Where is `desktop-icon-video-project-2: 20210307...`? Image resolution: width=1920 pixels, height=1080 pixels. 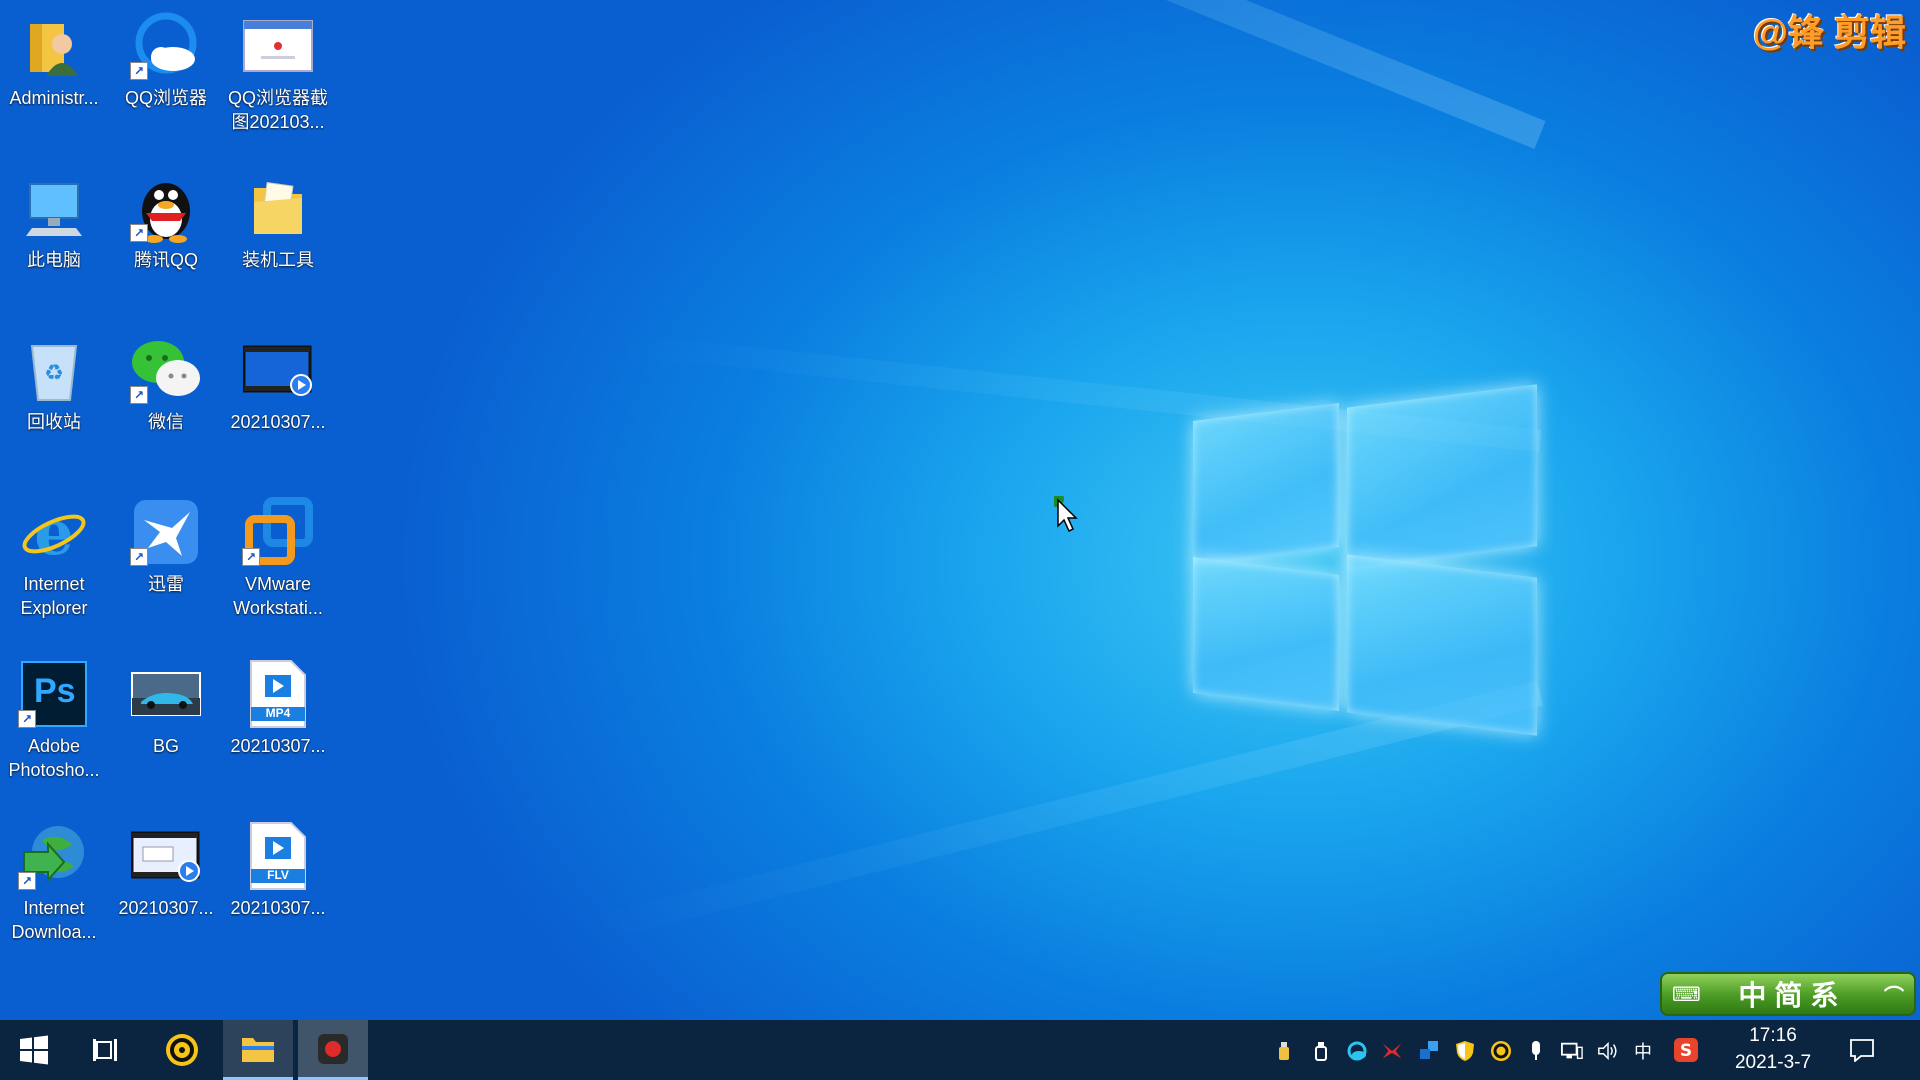
desktop-icon-video-project-2: 20210307... is located at coordinates (166, 870).